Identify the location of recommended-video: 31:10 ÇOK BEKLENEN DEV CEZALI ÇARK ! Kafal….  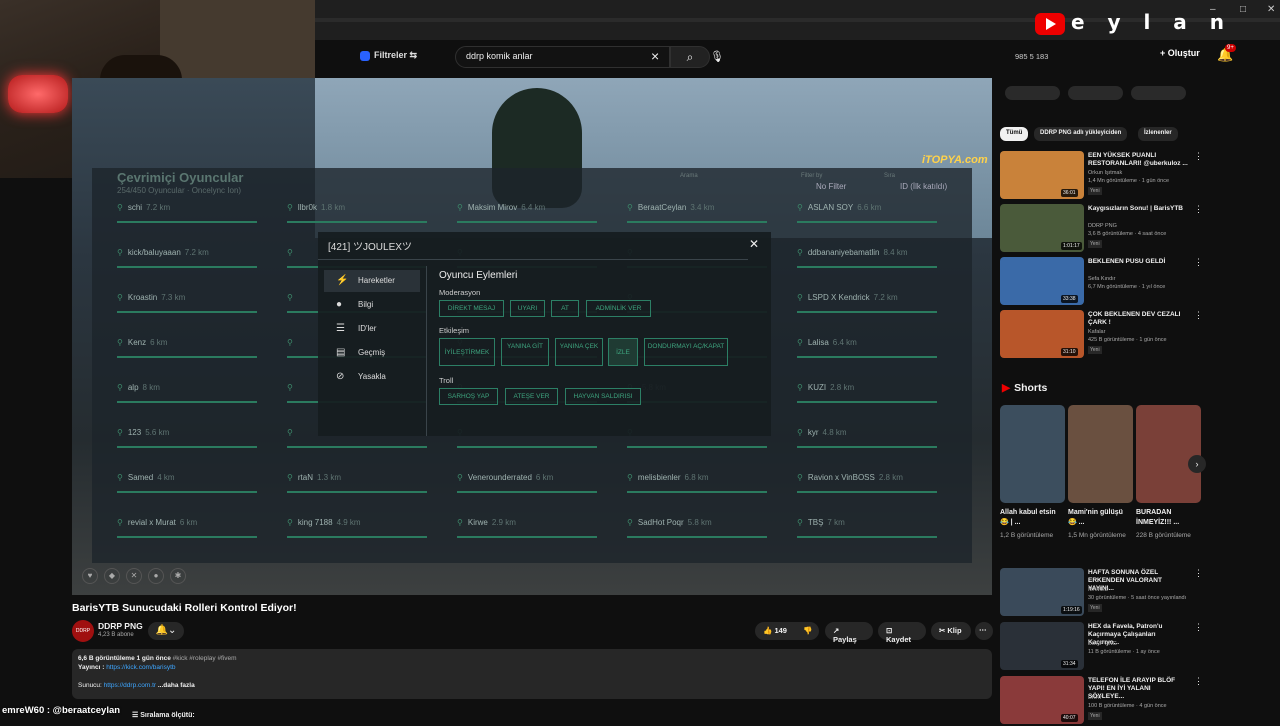
(1101, 335).